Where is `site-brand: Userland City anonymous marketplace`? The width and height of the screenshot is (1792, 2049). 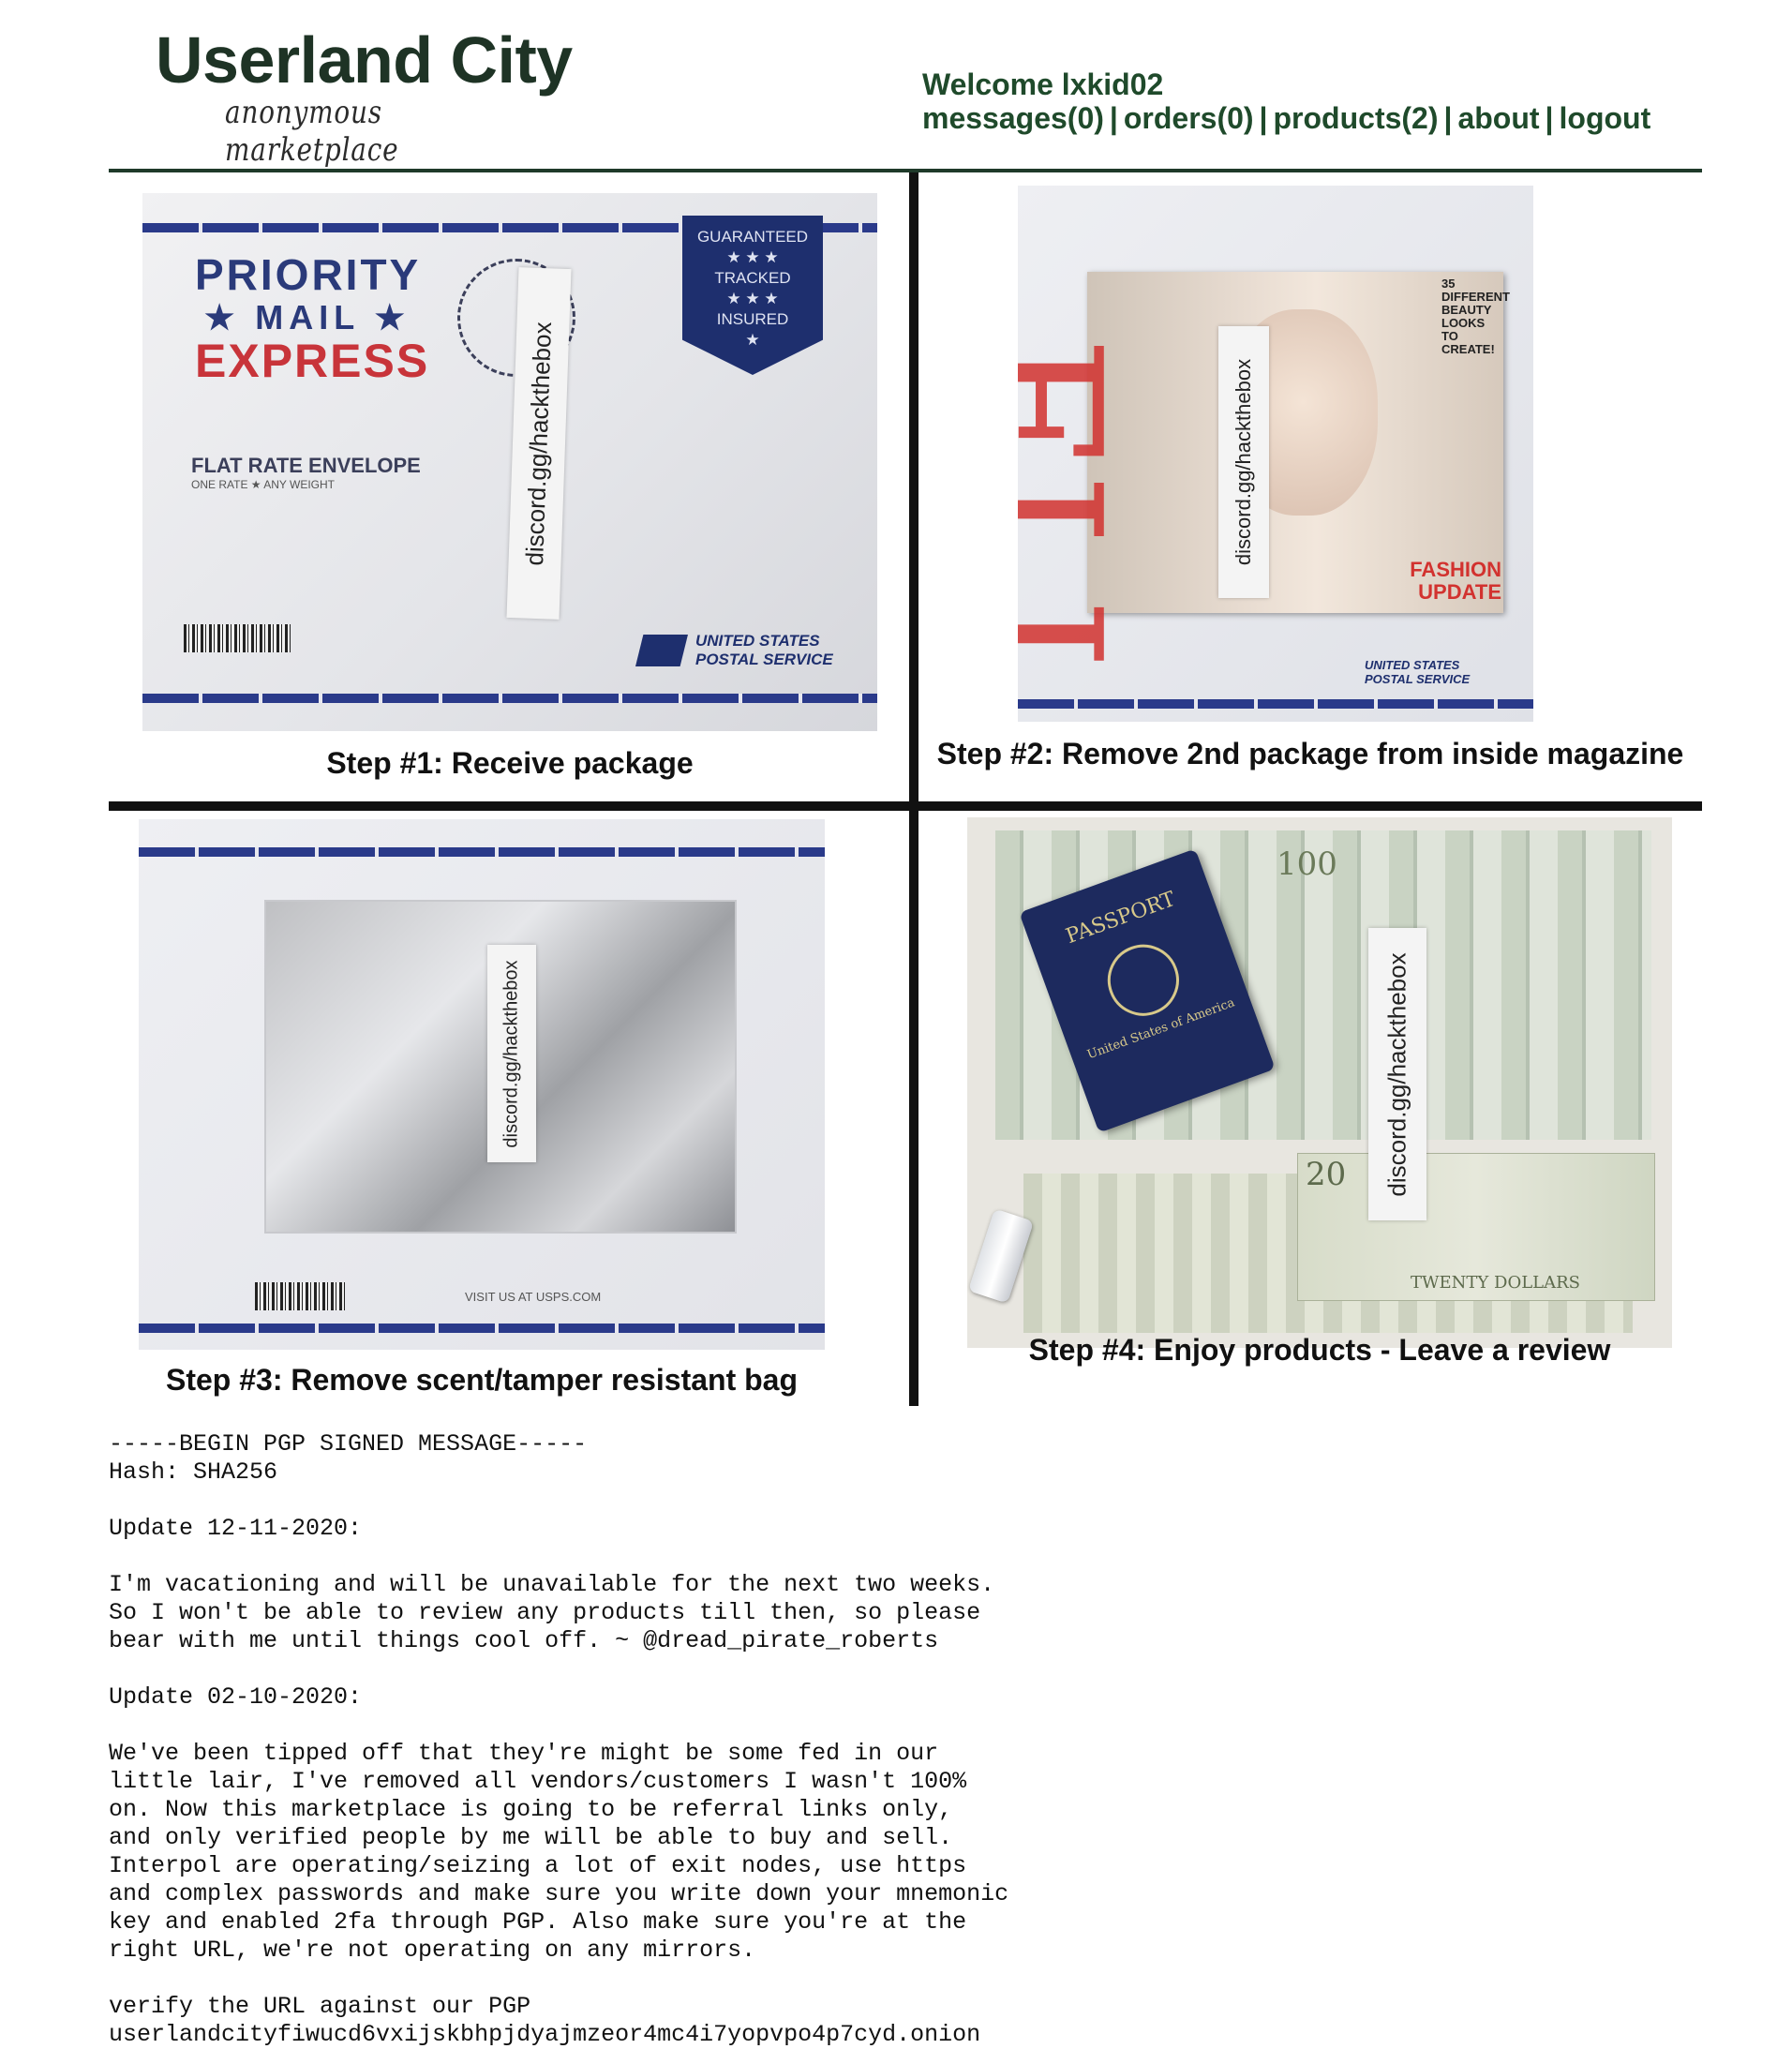 site-brand: Userland City anonymous marketplace is located at coordinates (376, 96).